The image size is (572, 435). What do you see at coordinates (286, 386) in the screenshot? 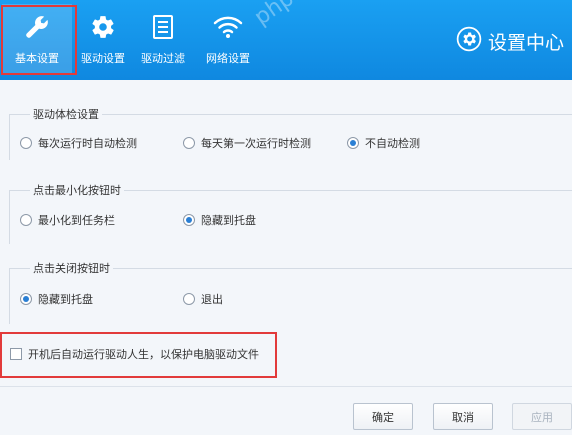
I see `footer-divider` at bounding box center [286, 386].